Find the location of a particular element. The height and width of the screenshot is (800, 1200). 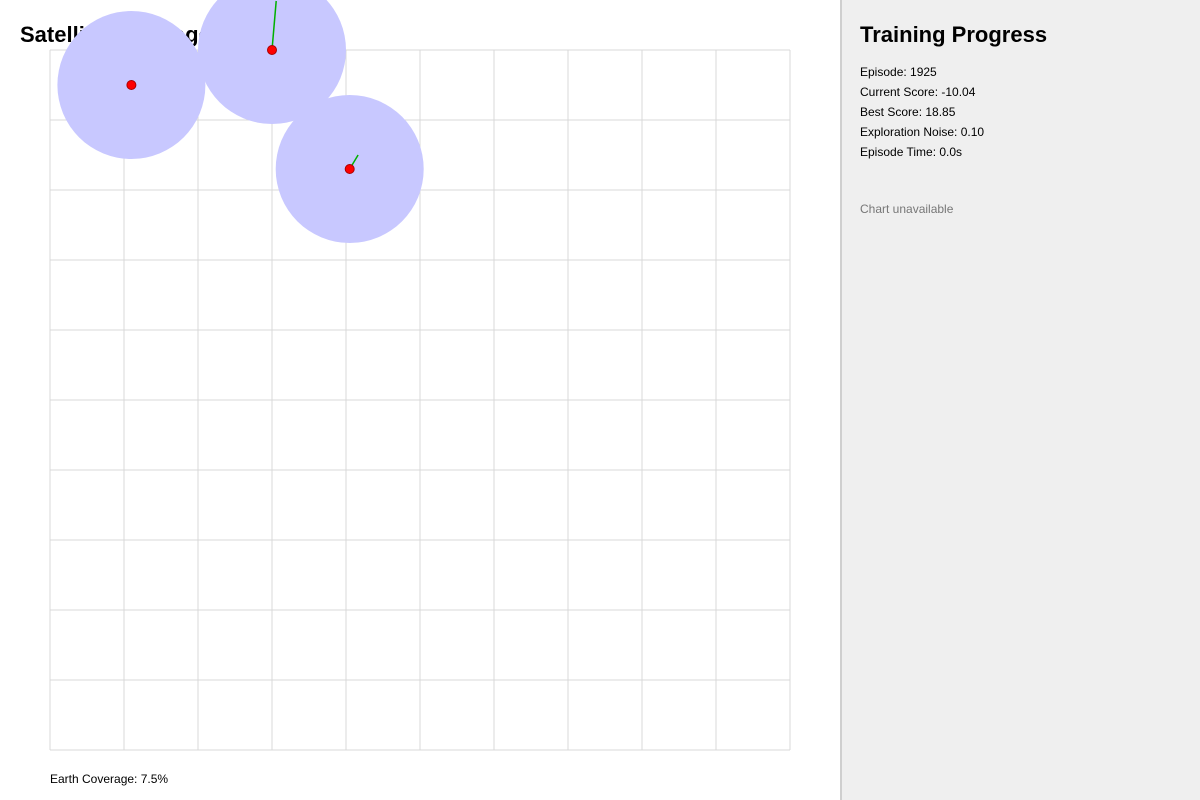

panel-title: Training Progress is located at coordinates (954, 34).